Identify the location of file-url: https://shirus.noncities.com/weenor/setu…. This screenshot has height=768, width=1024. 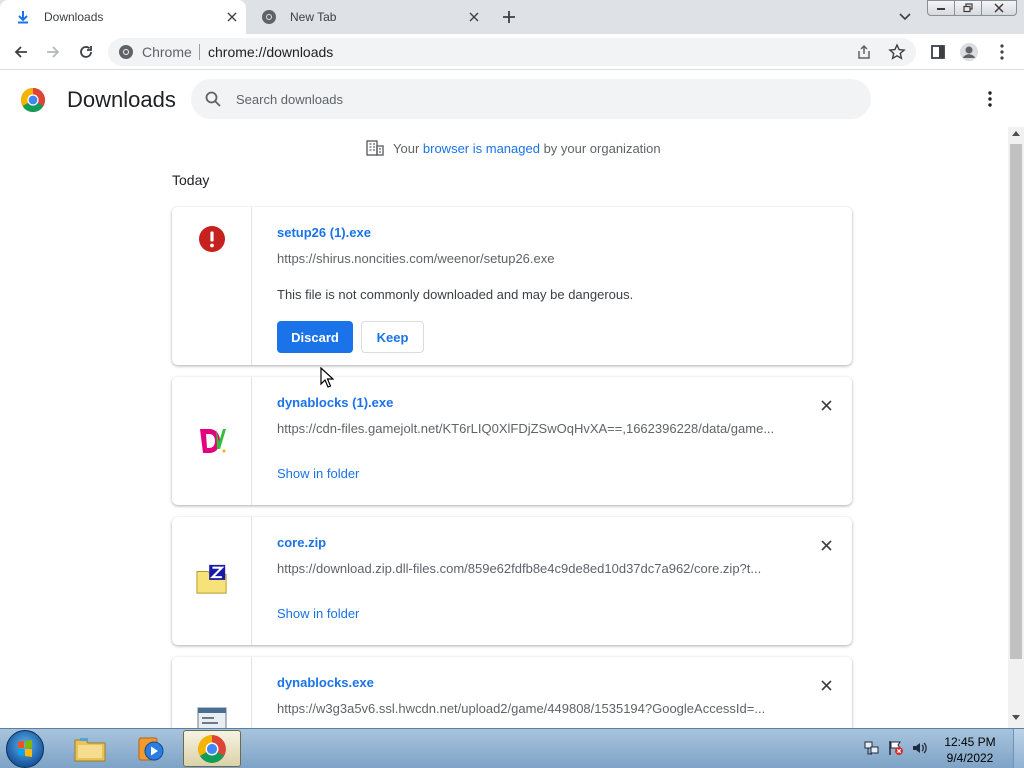
(527, 258).